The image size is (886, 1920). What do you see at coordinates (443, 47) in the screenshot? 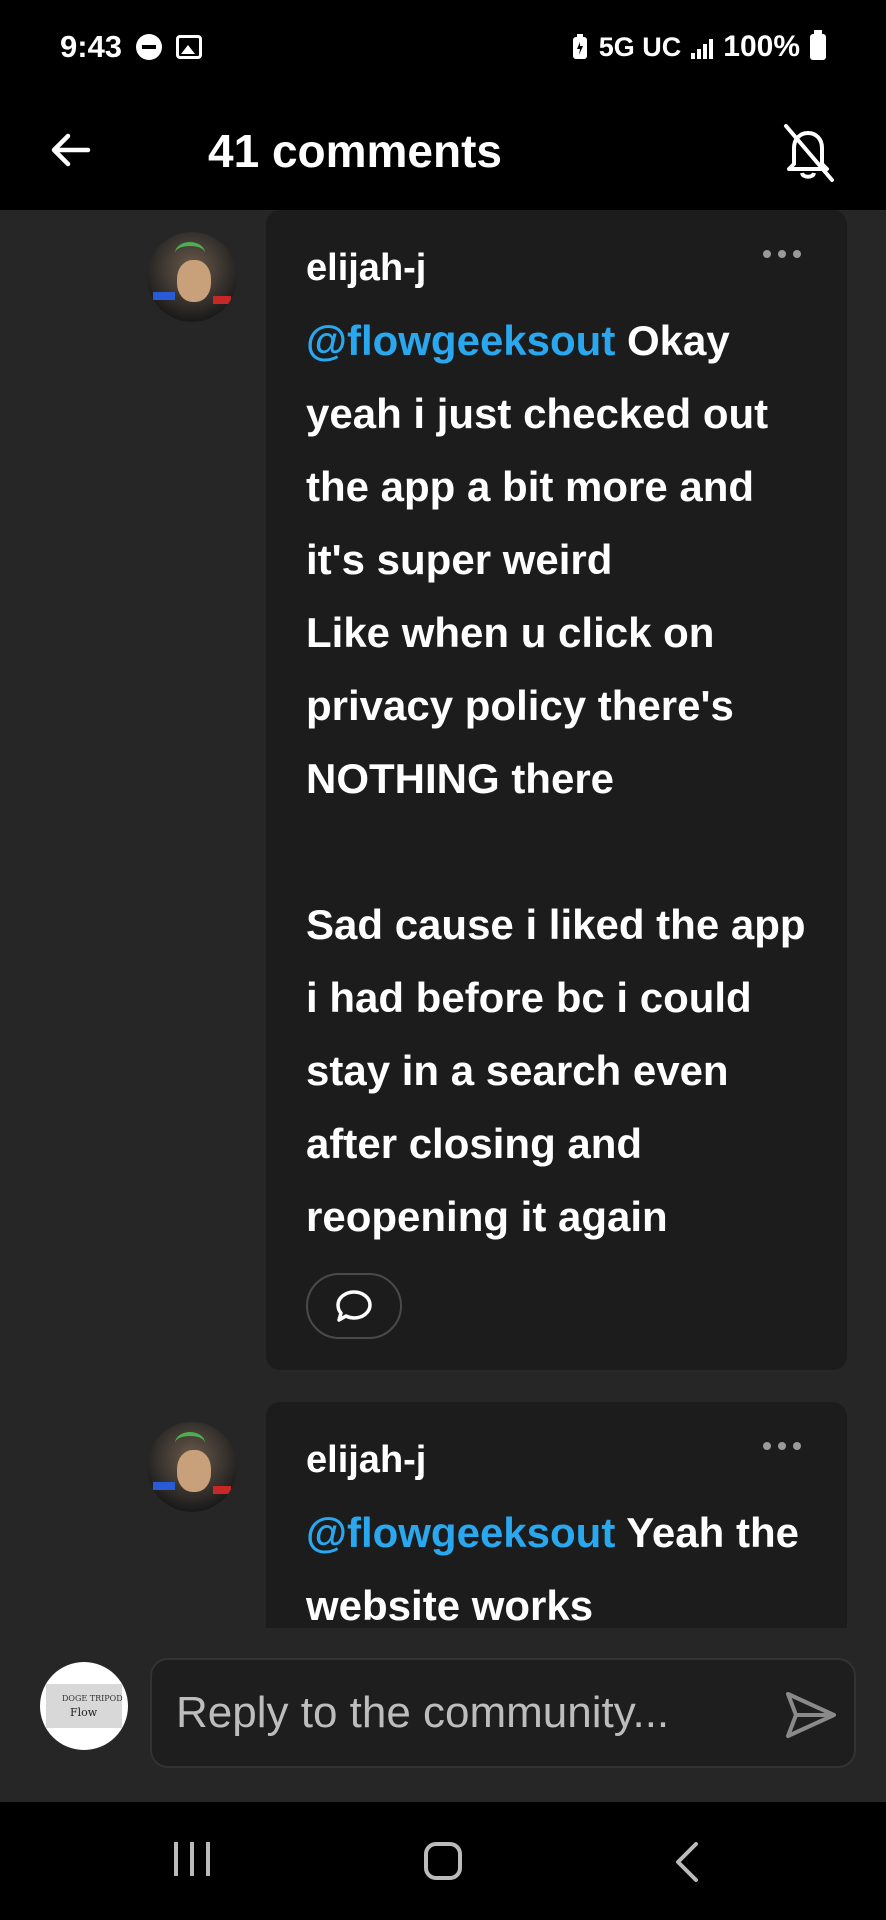
I see `status-bar: 9:43 5G UC 100%` at bounding box center [443, 47].